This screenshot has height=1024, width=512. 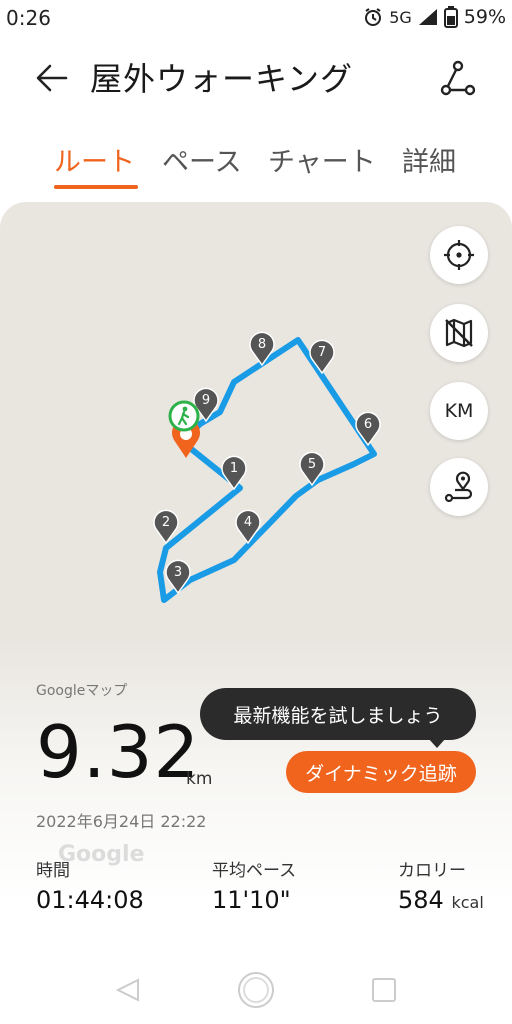 What do you see at coordinates (421, 900) in the screenshot?
I see `calories-number: 584` at bounding box center [421, 900].